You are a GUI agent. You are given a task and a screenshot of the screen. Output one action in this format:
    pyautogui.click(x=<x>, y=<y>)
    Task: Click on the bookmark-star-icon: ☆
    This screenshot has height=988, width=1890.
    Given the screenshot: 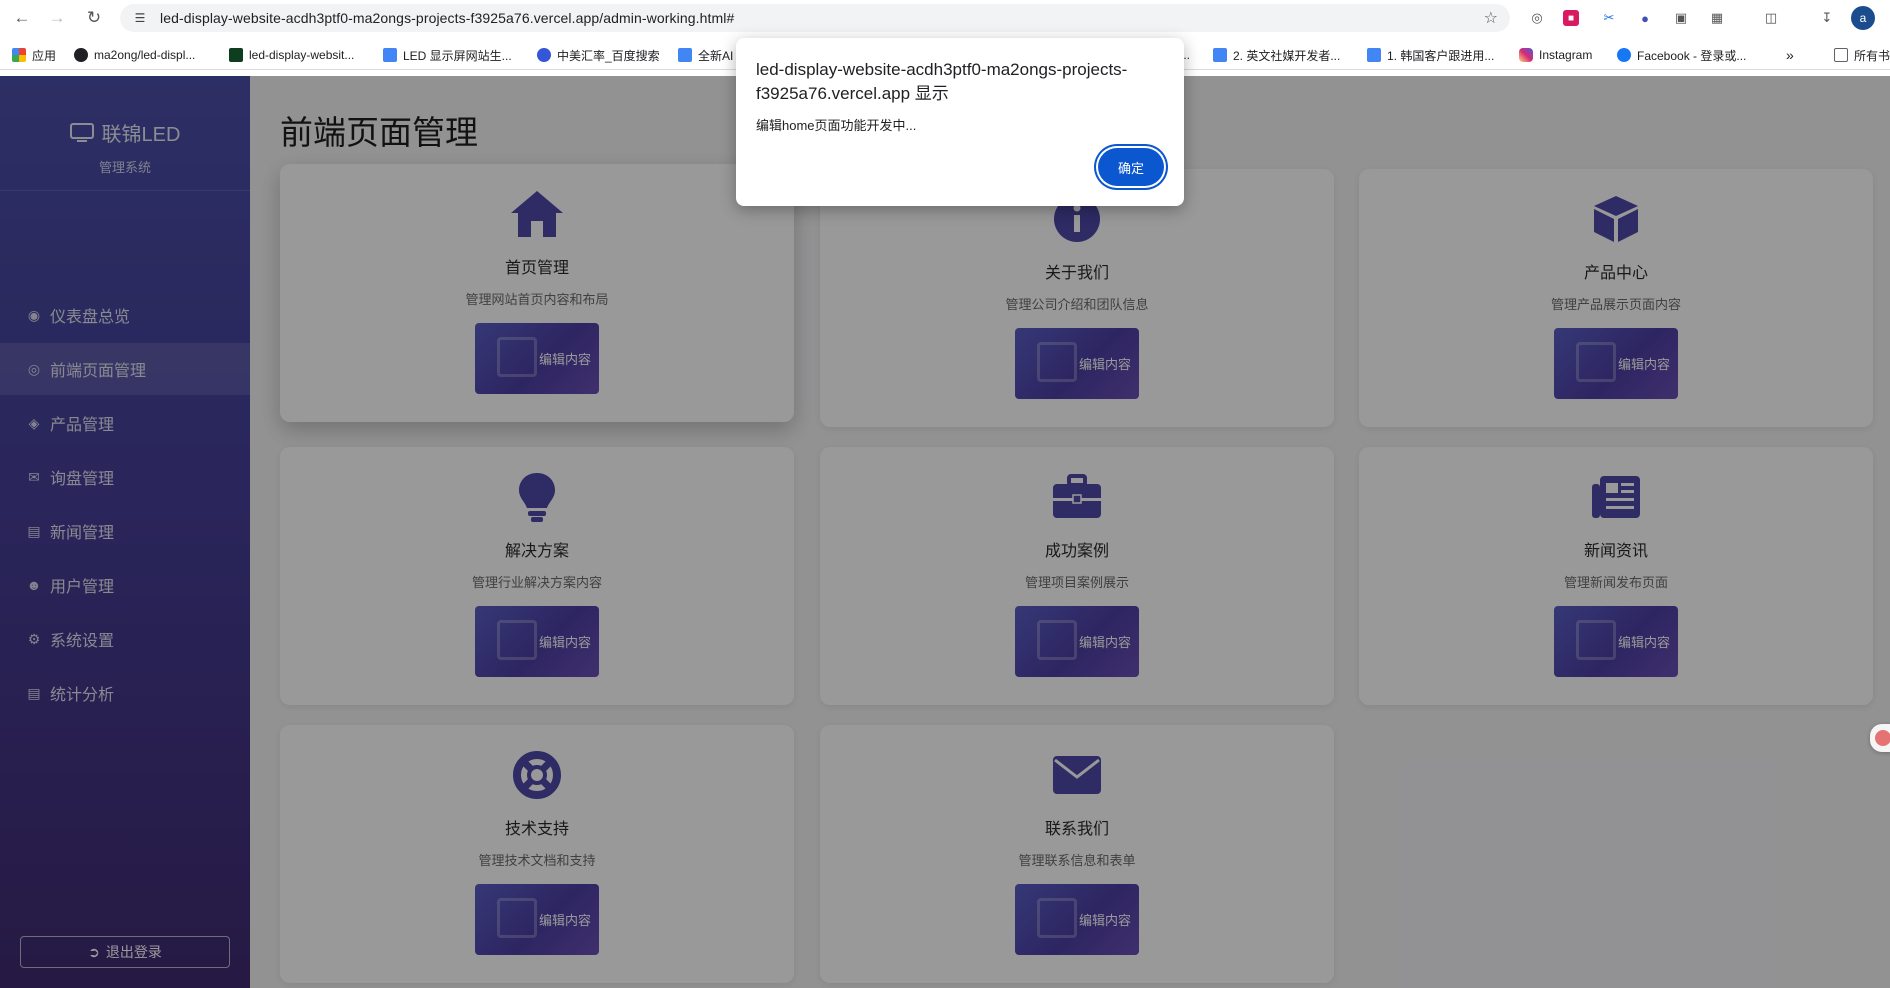 What is the action you would take?
    pyautogui.click(x=1491, y=18)
    